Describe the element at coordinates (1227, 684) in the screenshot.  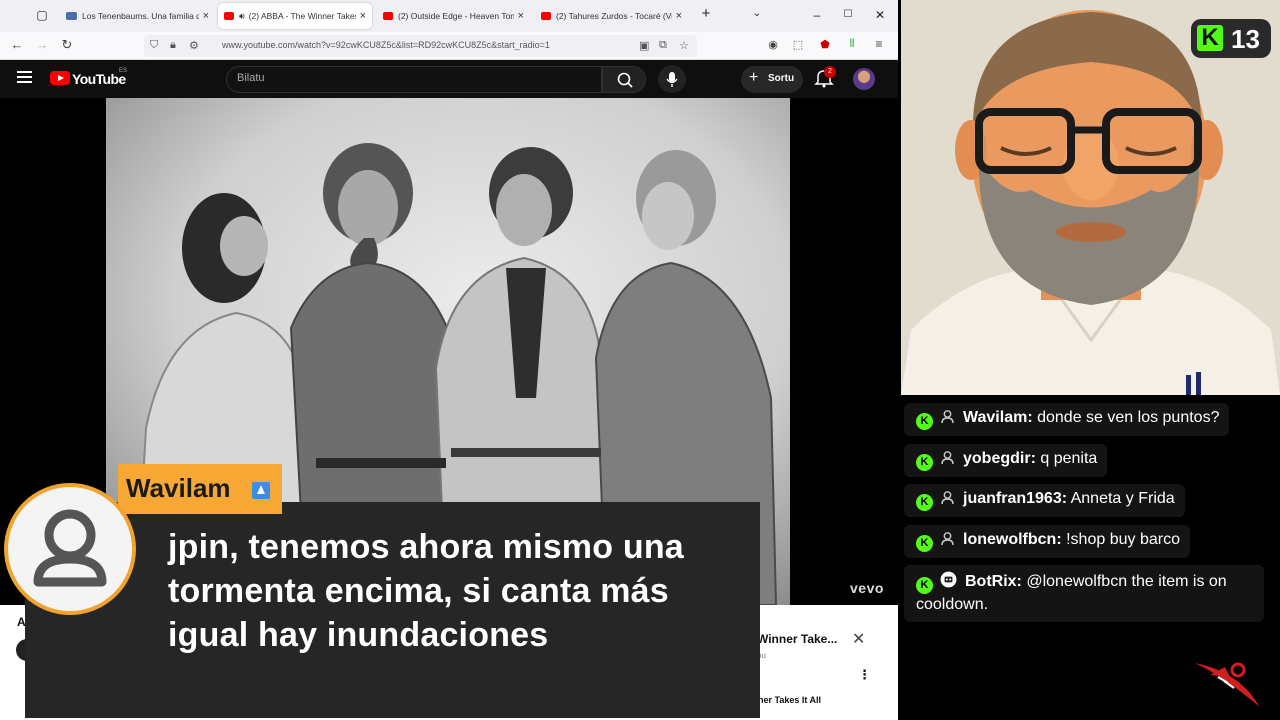
I see `rocket-emote-icon` at that location.